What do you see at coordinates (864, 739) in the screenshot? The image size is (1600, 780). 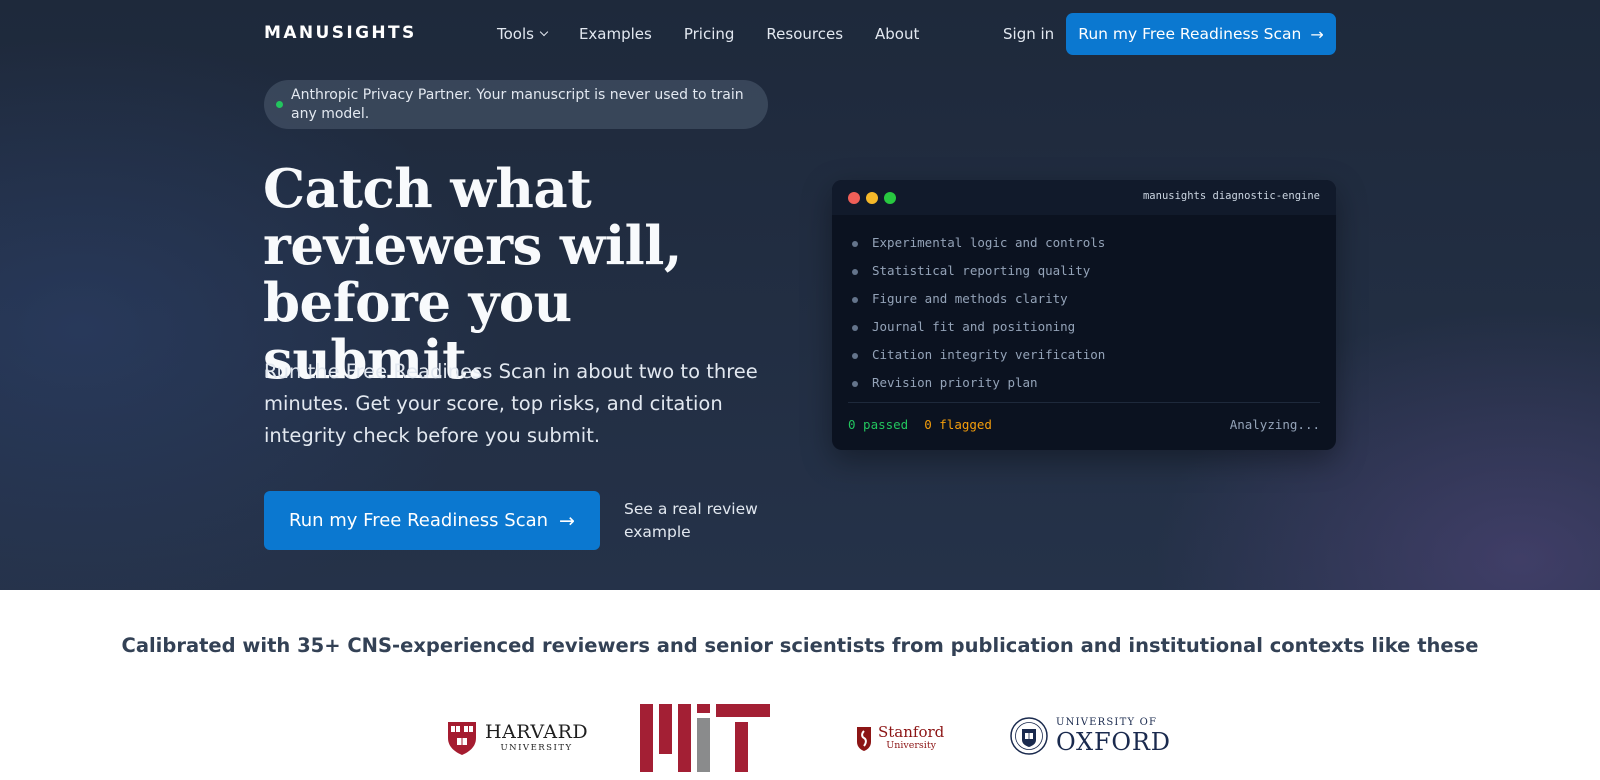 I see `stanford-tree-icon` at bounding box center [864, 739].